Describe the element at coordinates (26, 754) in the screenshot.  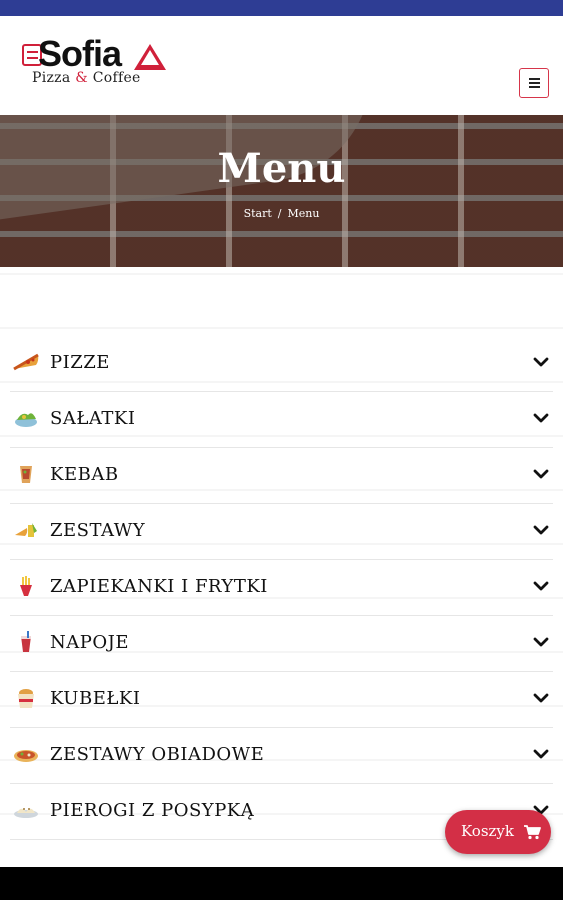
I see `dinner-icon` at that location.